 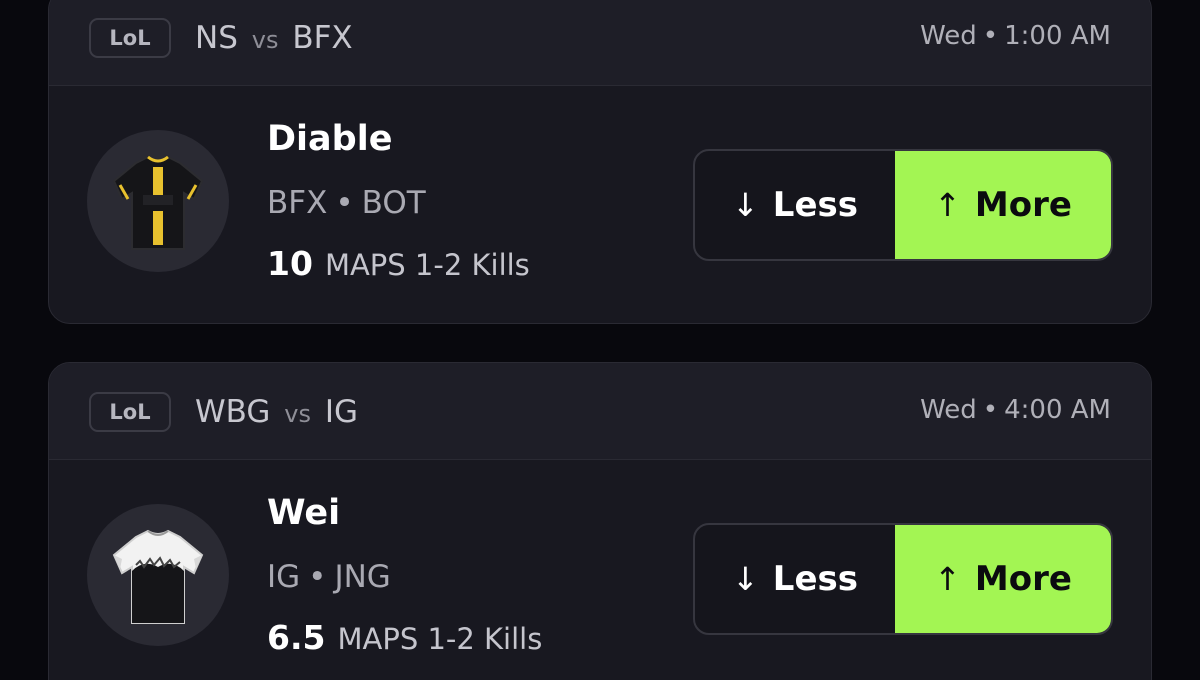 I want to click on player-position: BOT, so click(x=393, y=203).